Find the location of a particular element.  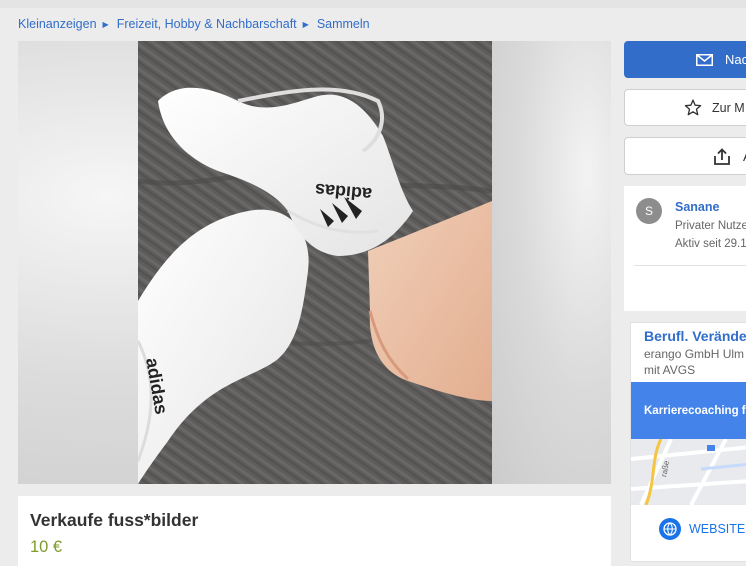

gallery-blur-background-right is located at coordinates (551, 262).